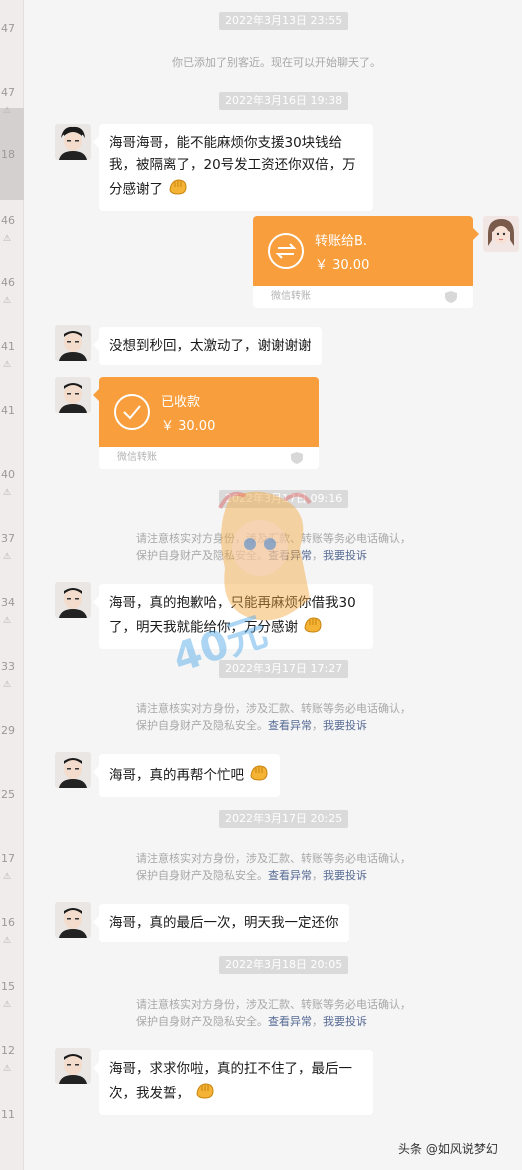 The height and width of the screenshot is (1170, 522). What do you see at coordinates (284, 21) in the screenshot?
I see `timestamp: 2022年3月13日 23:55` at bounding box center [284, 21].